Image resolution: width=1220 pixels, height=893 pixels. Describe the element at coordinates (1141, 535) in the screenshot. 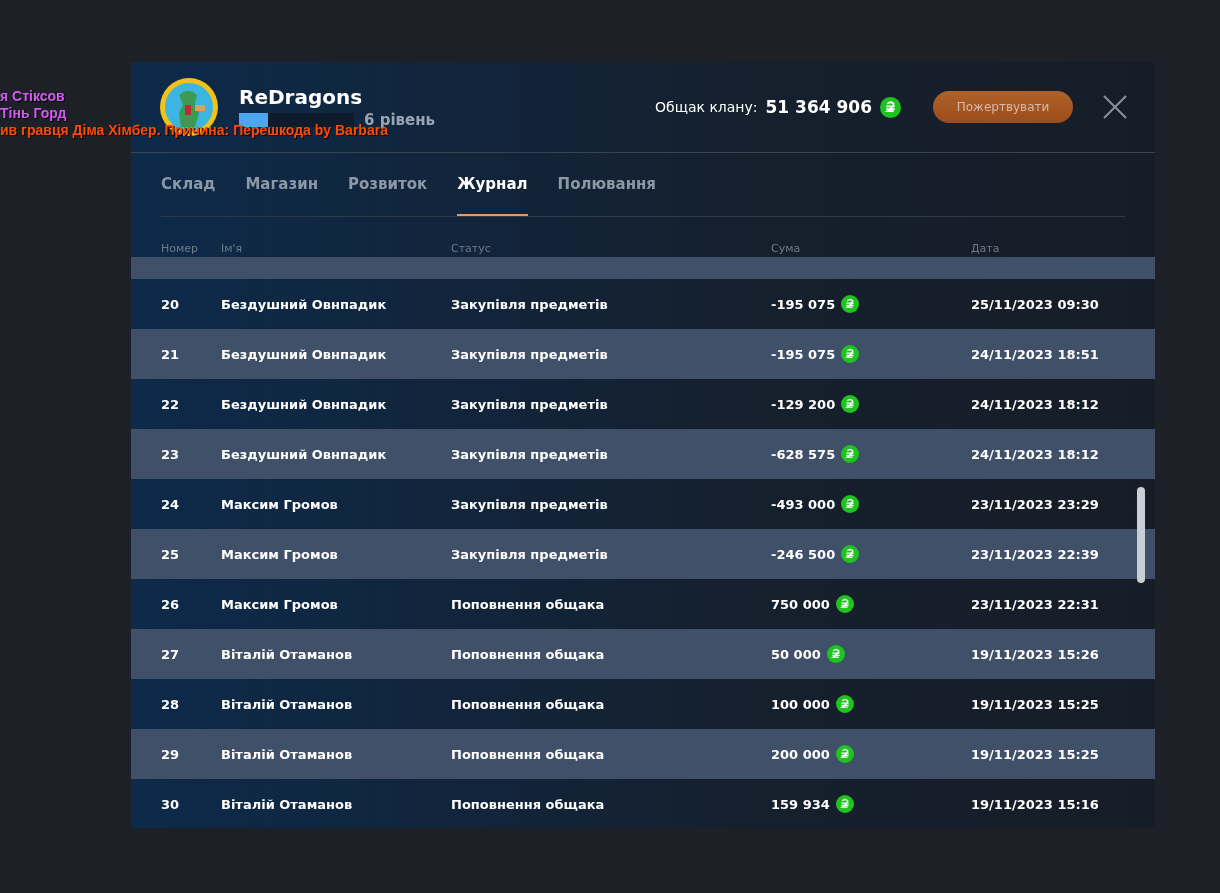

I see `scrollbar` at that location.